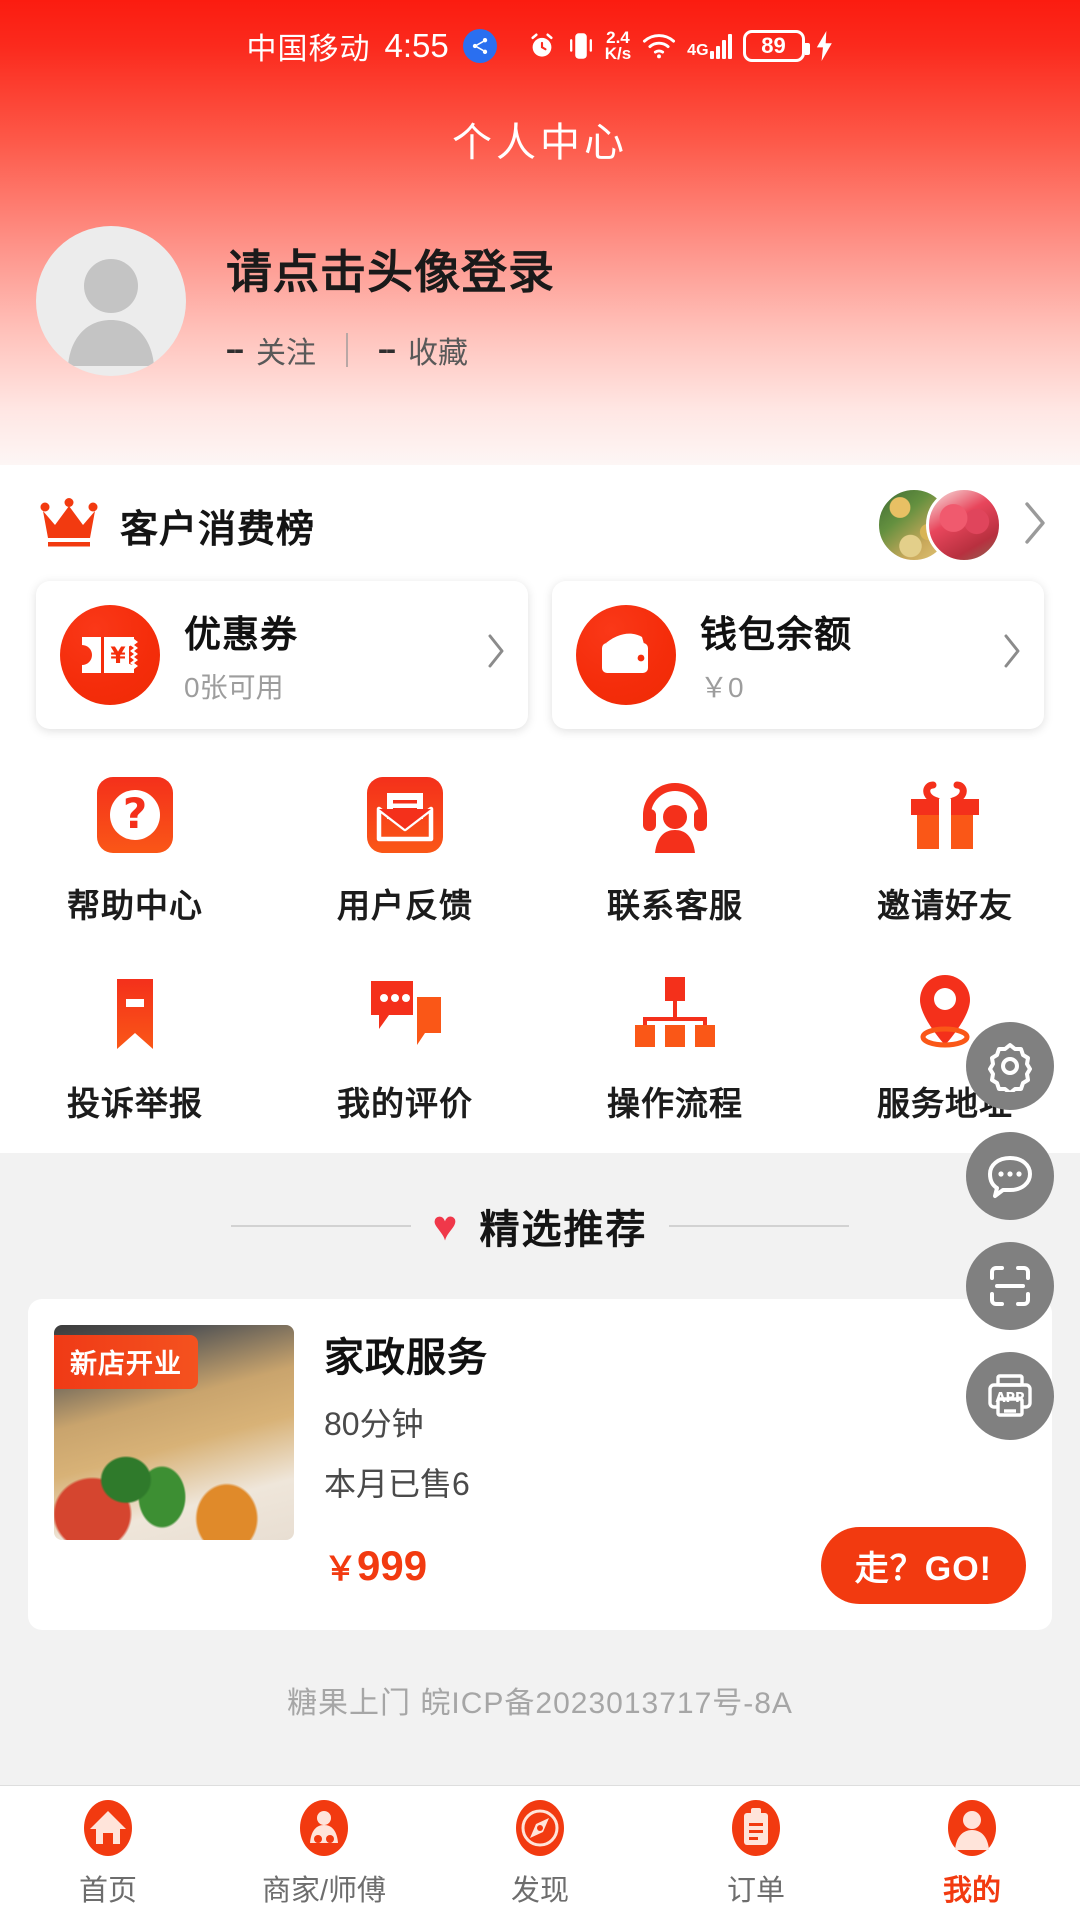 This screenshot has width=1080, height=1920. I want to click on summary-cards: ¥ 优惠券 0张可用 钱包余额 ￥0, so click(540, 658).